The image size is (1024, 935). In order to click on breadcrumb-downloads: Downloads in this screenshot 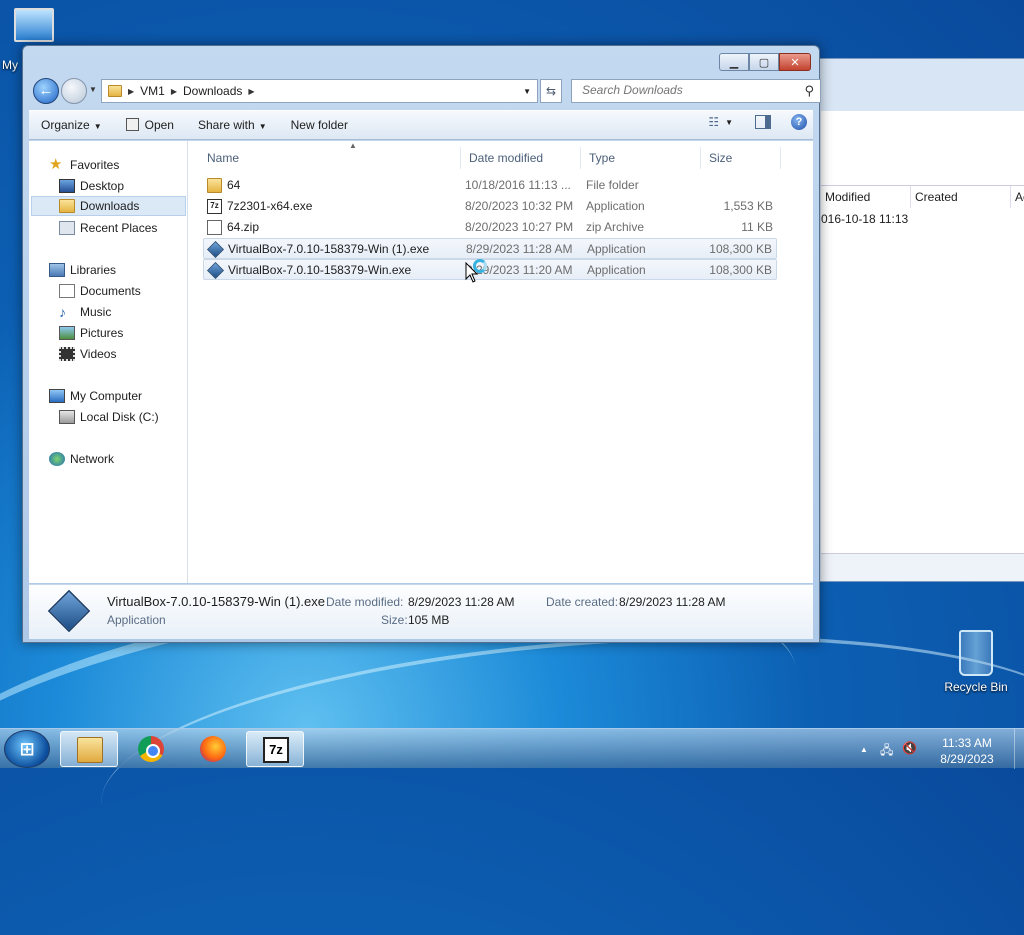, I will do `click(212, 91)`.